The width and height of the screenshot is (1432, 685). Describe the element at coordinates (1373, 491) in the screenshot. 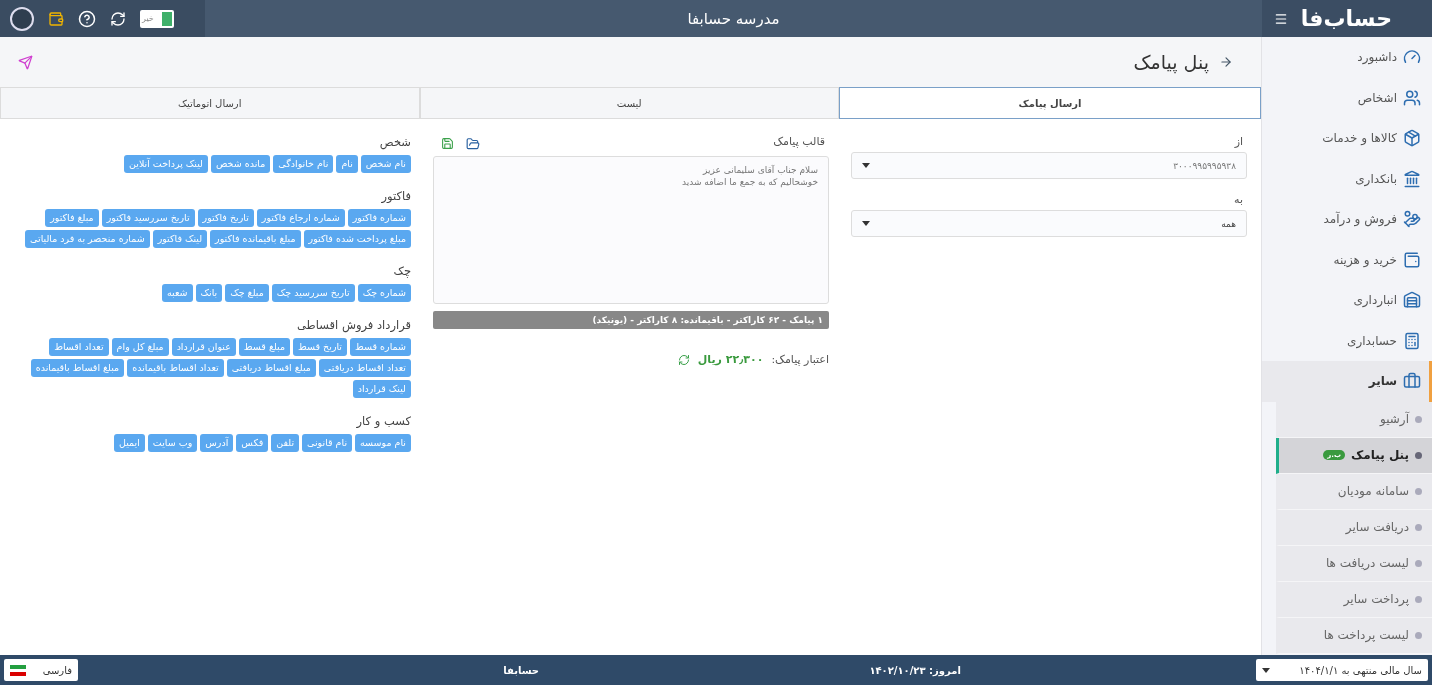

I see `subitem-label: سامانه مودیان` at that location.